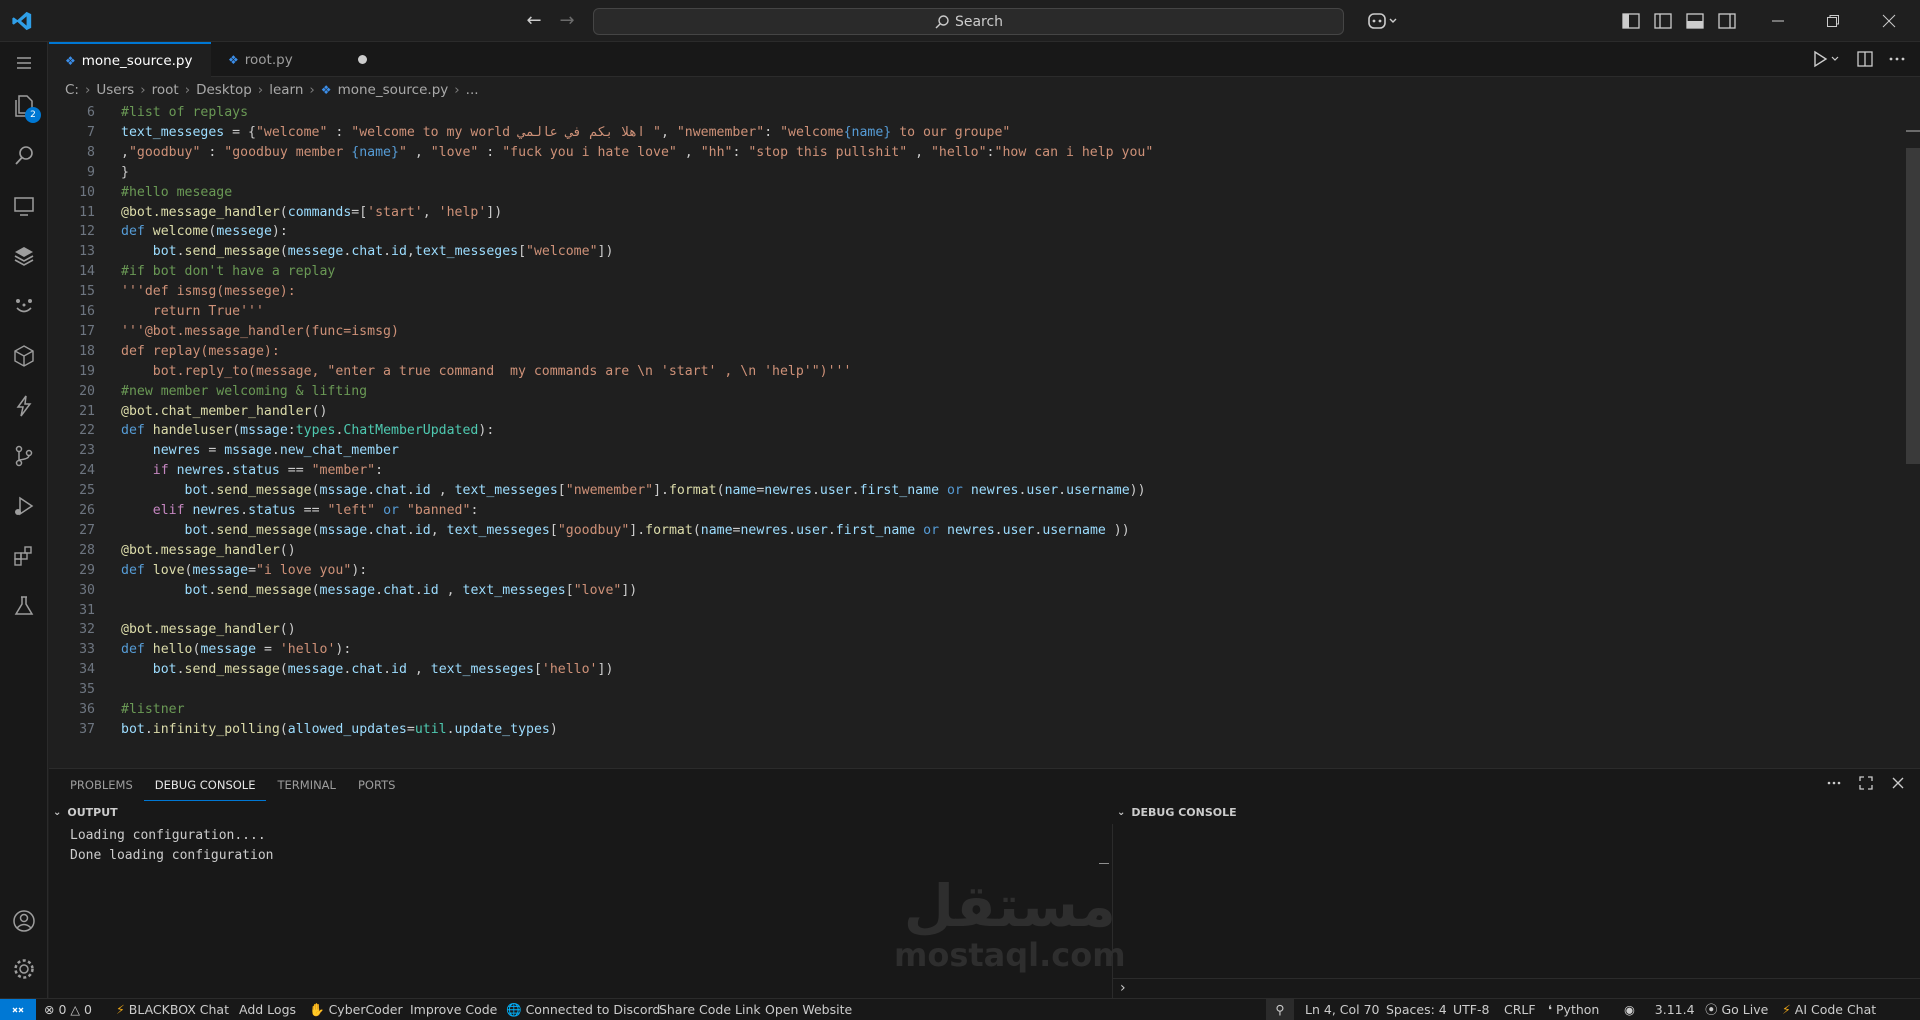  What do you see at coordinates (260, 332) in the screenshot?
I see `code-text: '''@bot.message_handler(func=ismsg)` at bounding box center [260, 332].